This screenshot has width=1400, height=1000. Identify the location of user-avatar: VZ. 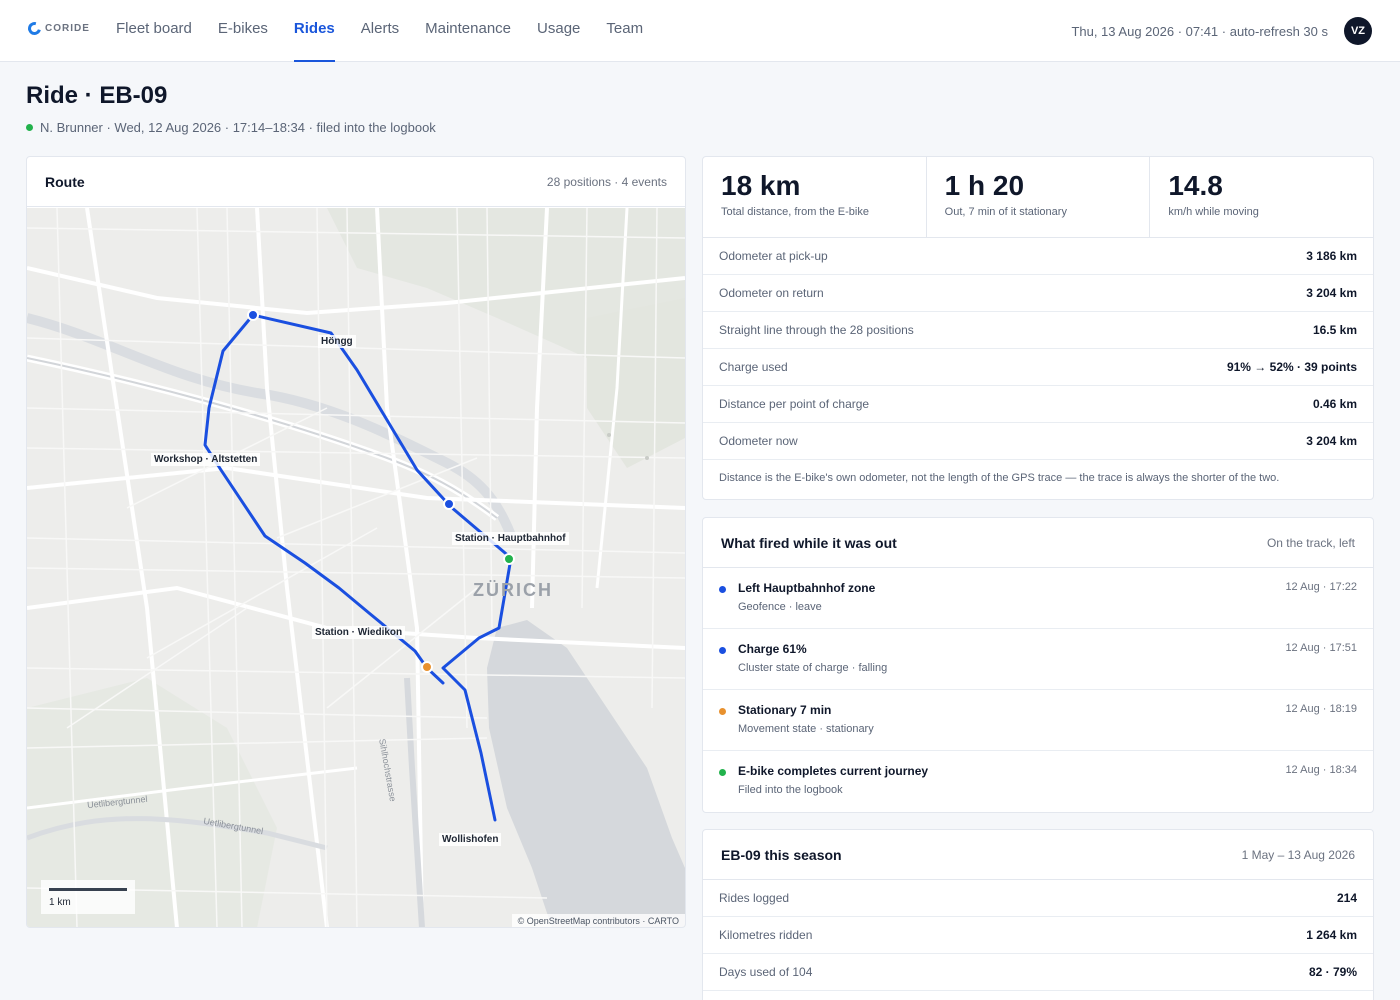
(1358, 31).